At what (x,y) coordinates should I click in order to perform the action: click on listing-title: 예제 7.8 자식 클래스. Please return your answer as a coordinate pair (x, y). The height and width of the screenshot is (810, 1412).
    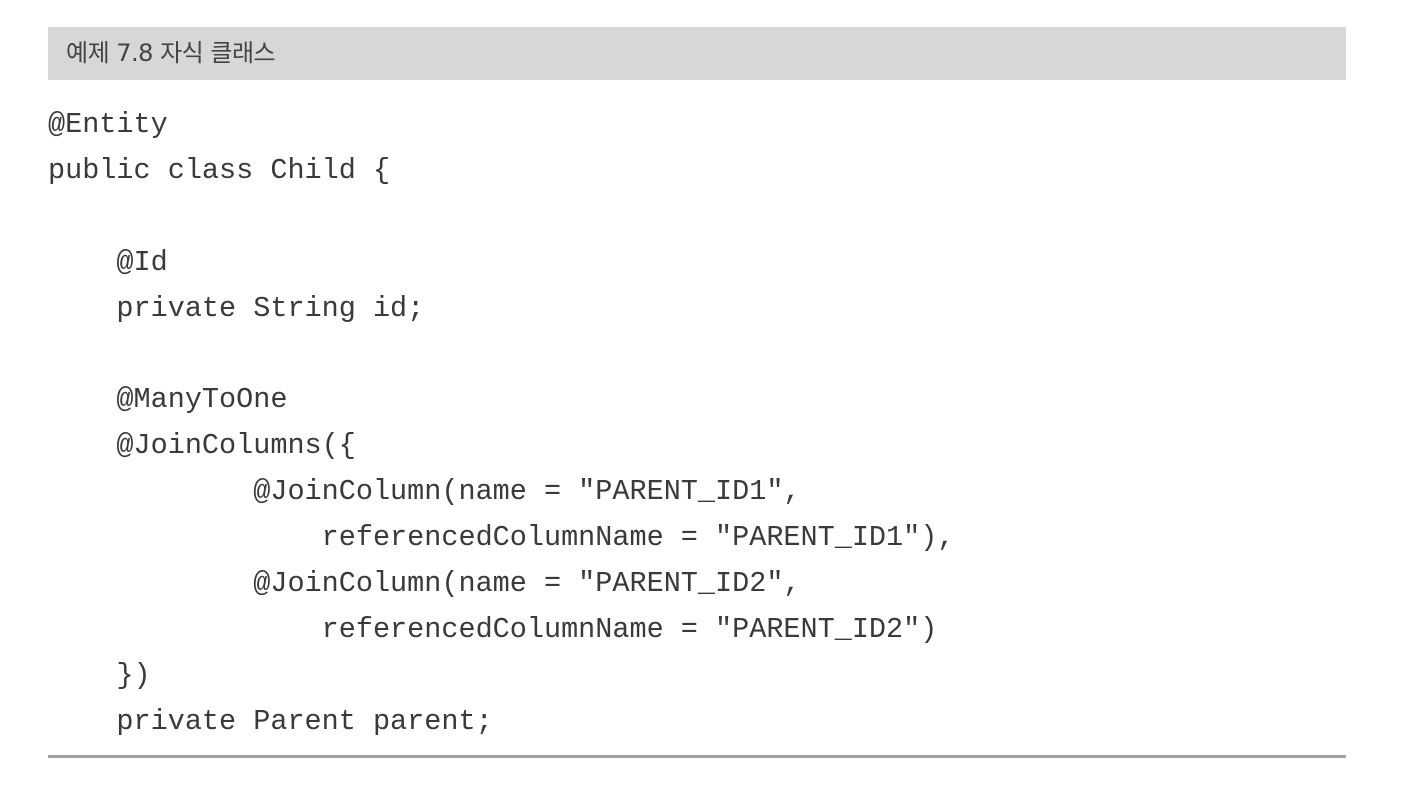
    Looking at the image, I should click on (171, 53).